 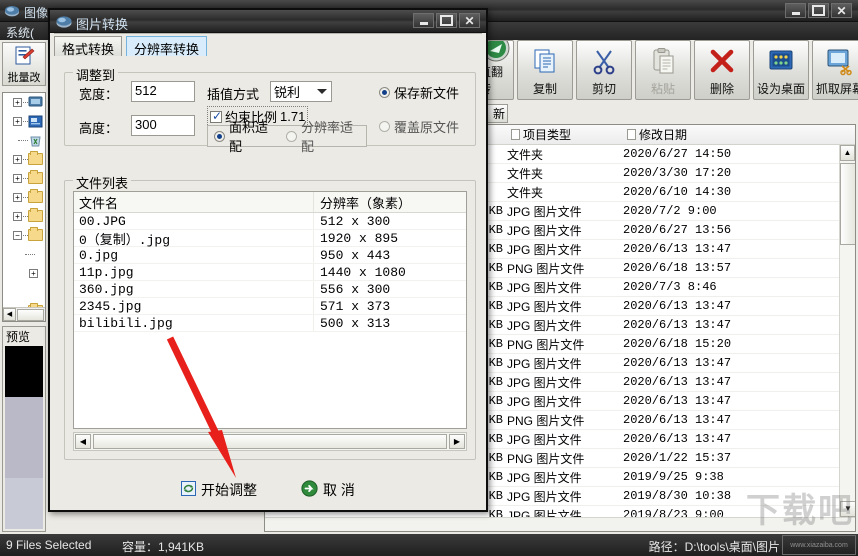 I want to click on delete-x-icon, so click(x=722, y=60).